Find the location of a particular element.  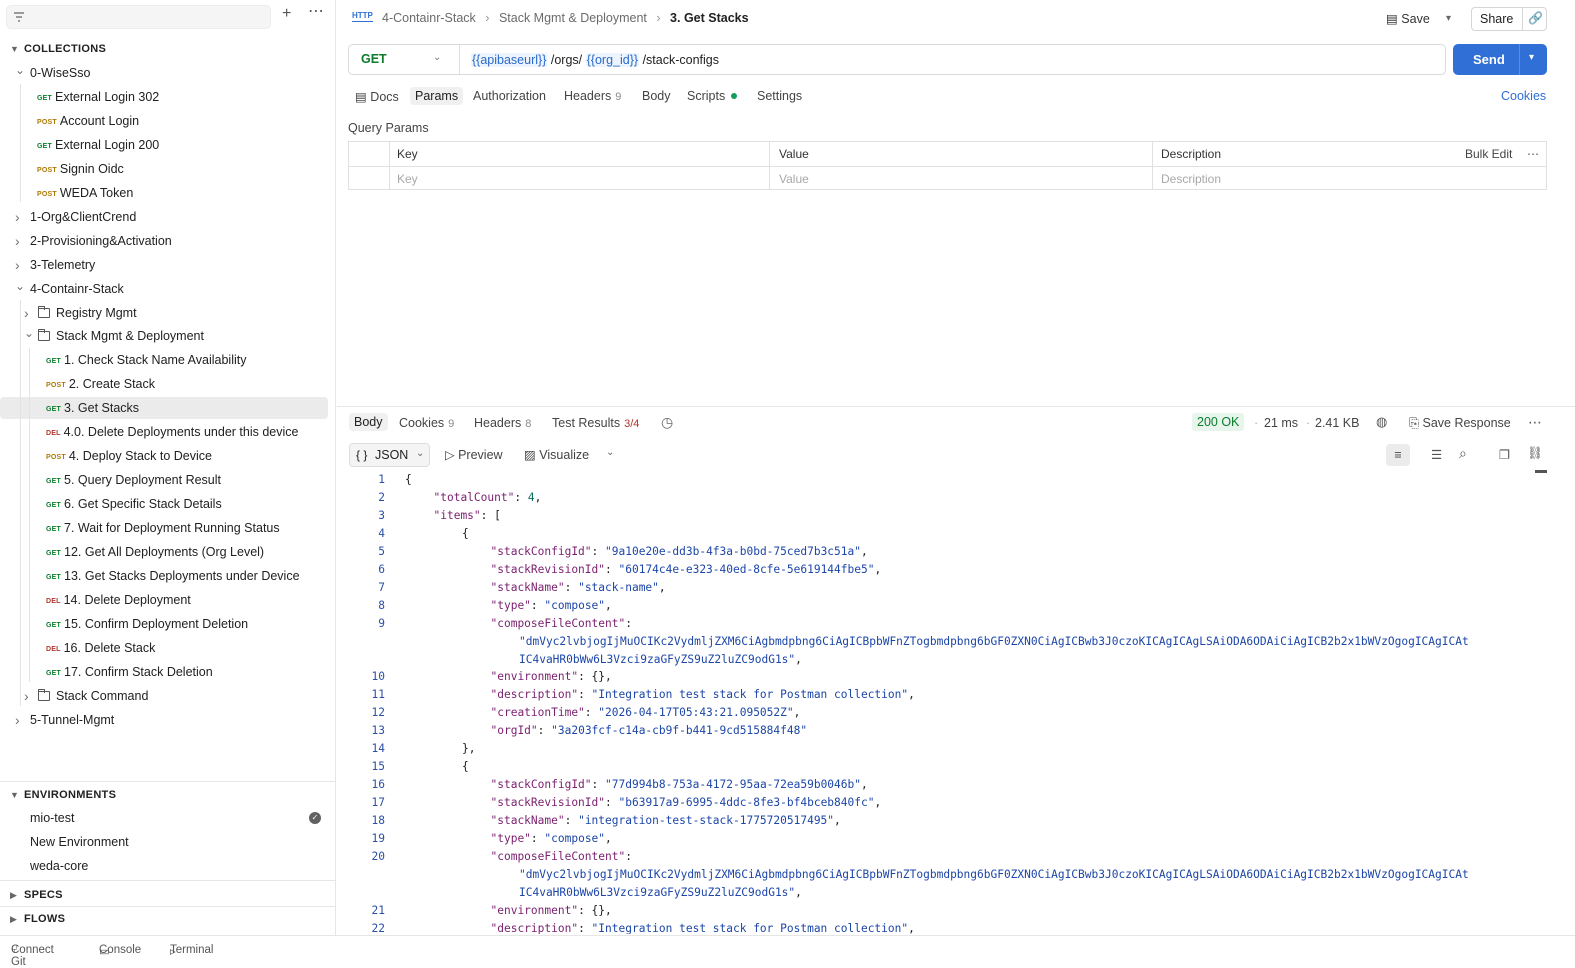

tab-scripts: Scripts is located at coordinates (712, 96).